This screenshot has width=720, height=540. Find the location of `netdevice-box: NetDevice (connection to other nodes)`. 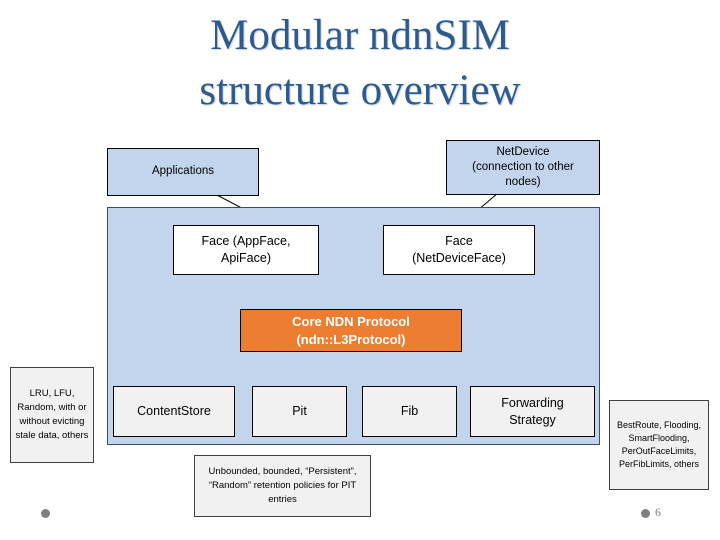

netdevice-box: NetDevice (connection to other nodes) is located at coordinates (523, 167).